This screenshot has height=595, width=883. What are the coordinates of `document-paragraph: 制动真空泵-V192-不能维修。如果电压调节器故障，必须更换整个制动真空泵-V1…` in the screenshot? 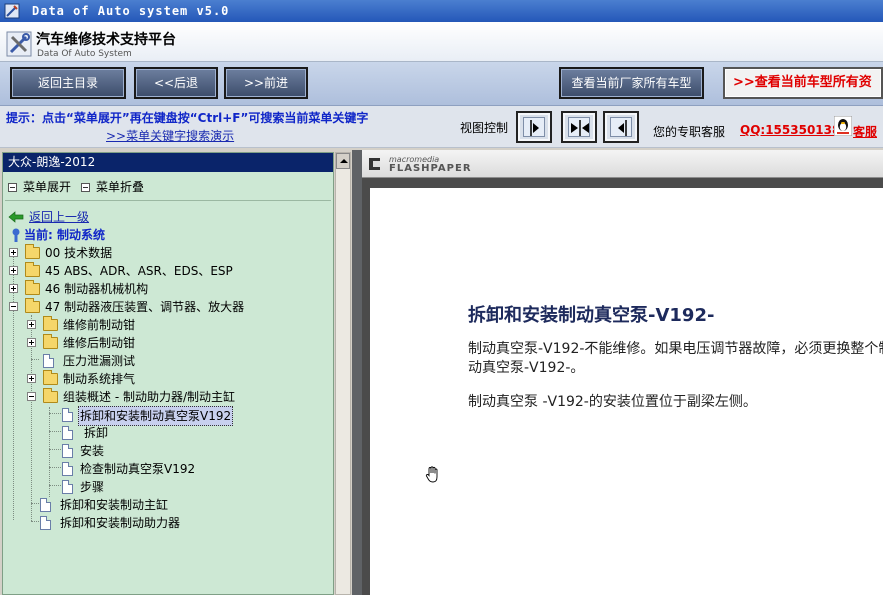 It's located at (675, 358).